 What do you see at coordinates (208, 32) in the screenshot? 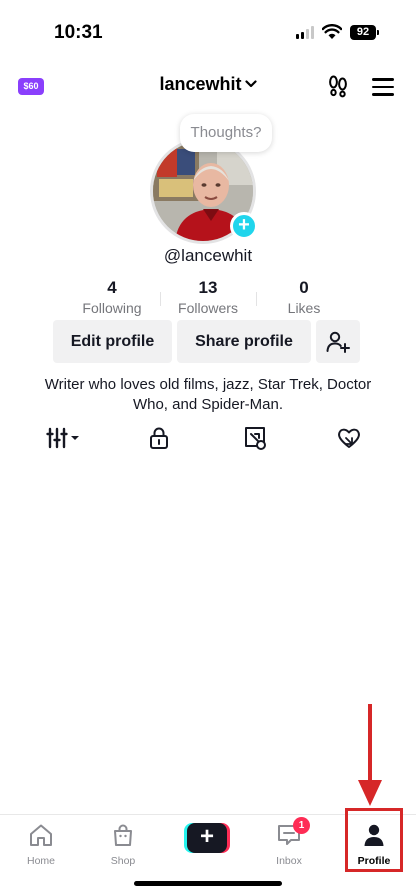
I see `status-bar: 10:31 92` at bounding box center [208, 32].